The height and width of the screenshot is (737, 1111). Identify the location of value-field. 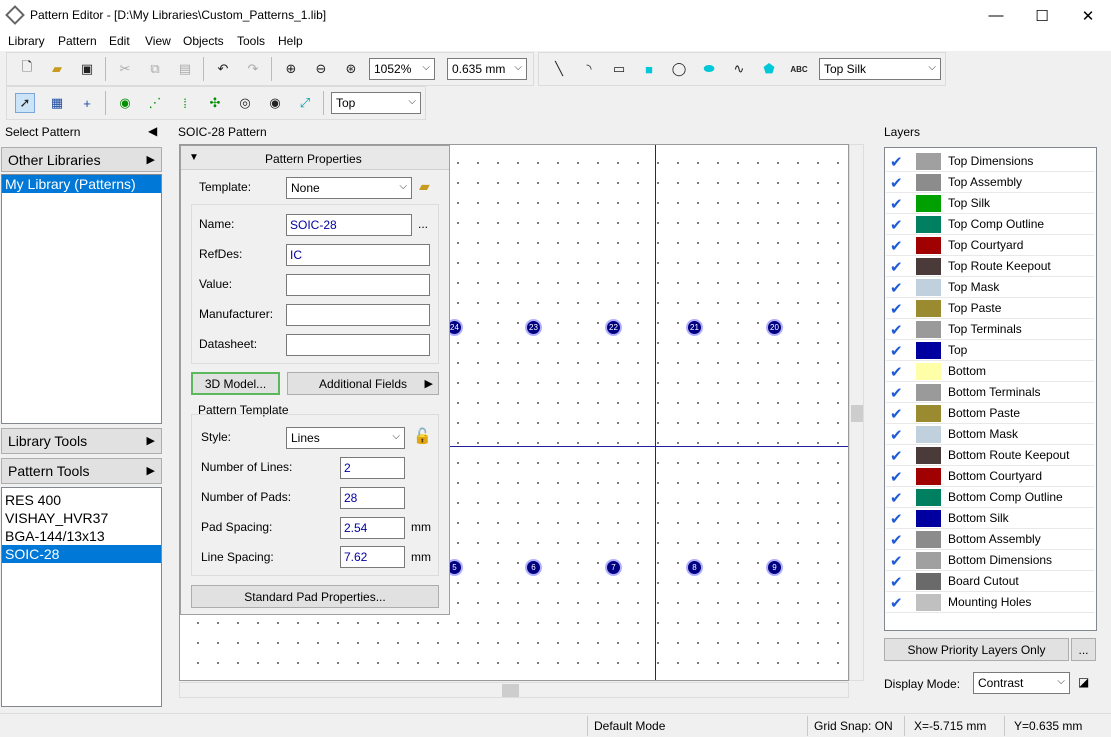
(358, 285).